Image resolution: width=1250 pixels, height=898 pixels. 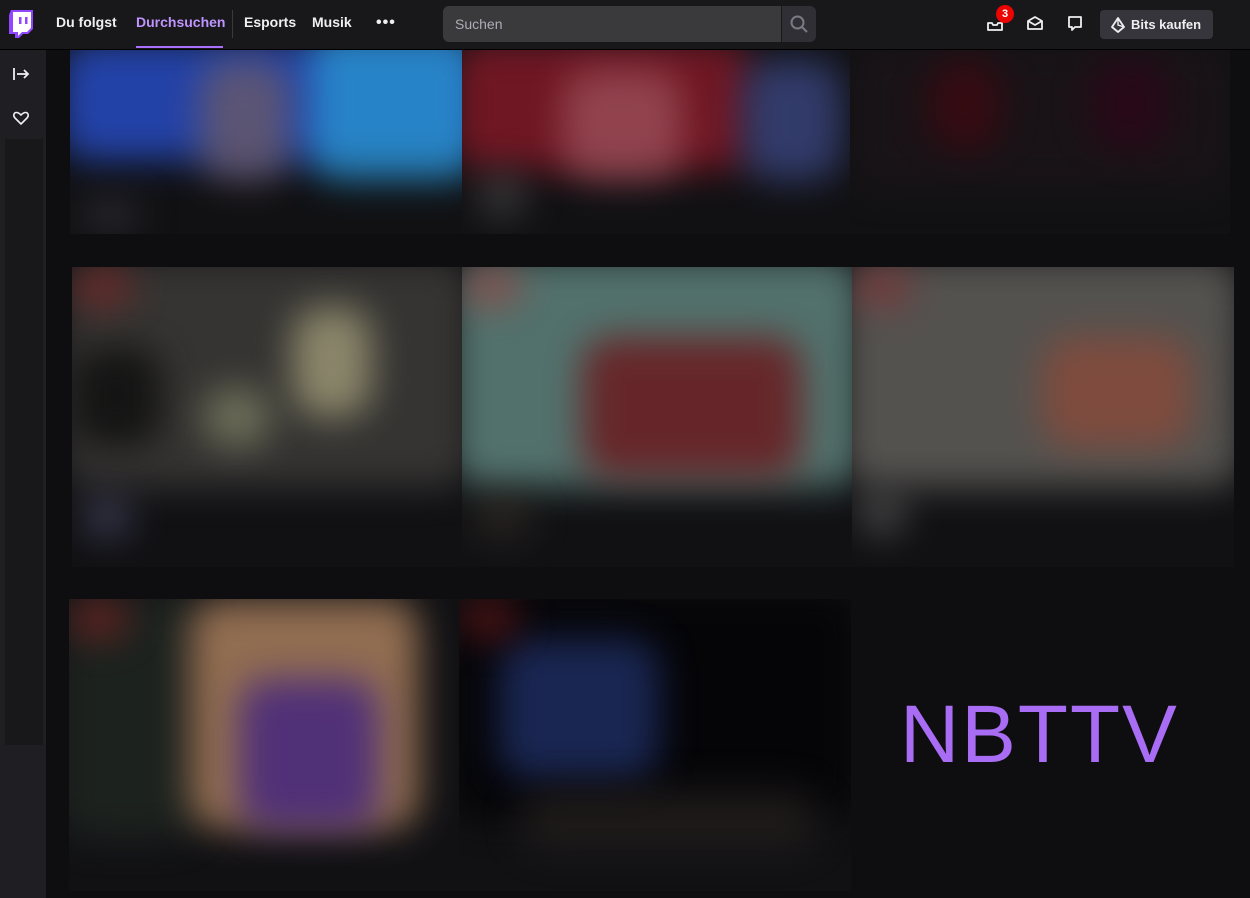 I want to click on chat-bubble-icon, so click(x=1075, y=23).